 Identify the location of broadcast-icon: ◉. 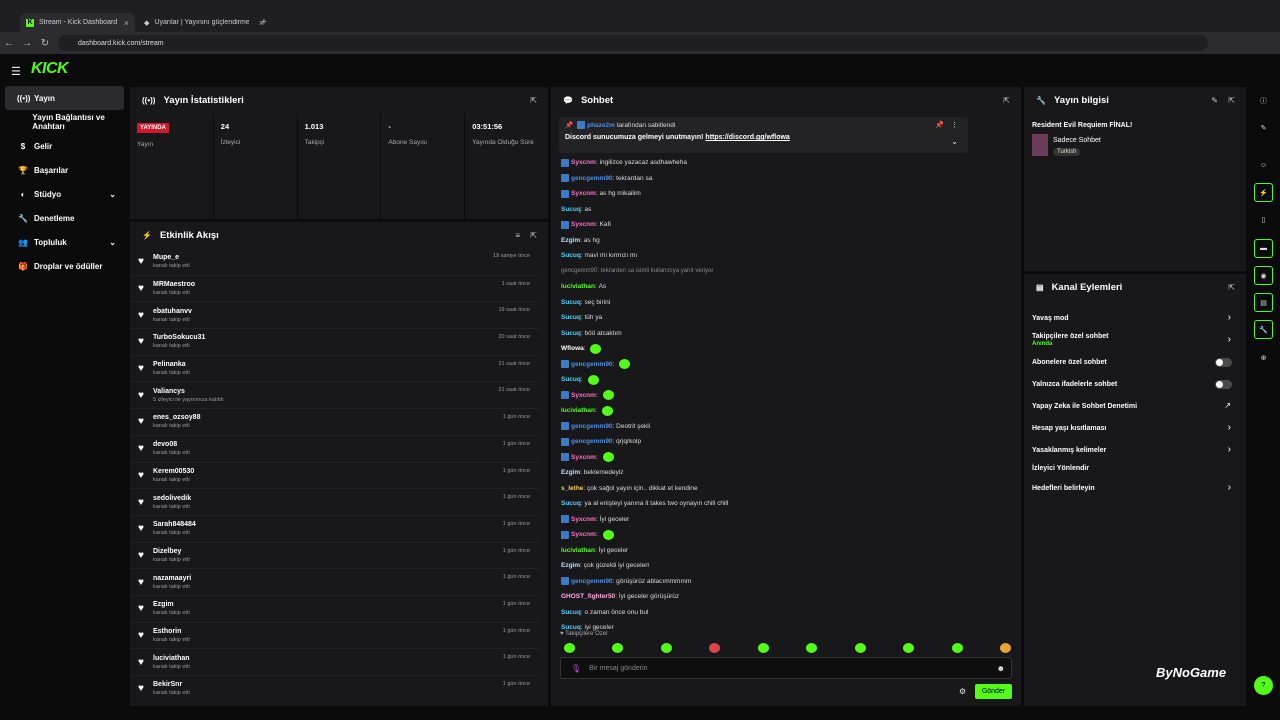
(1263, 275).